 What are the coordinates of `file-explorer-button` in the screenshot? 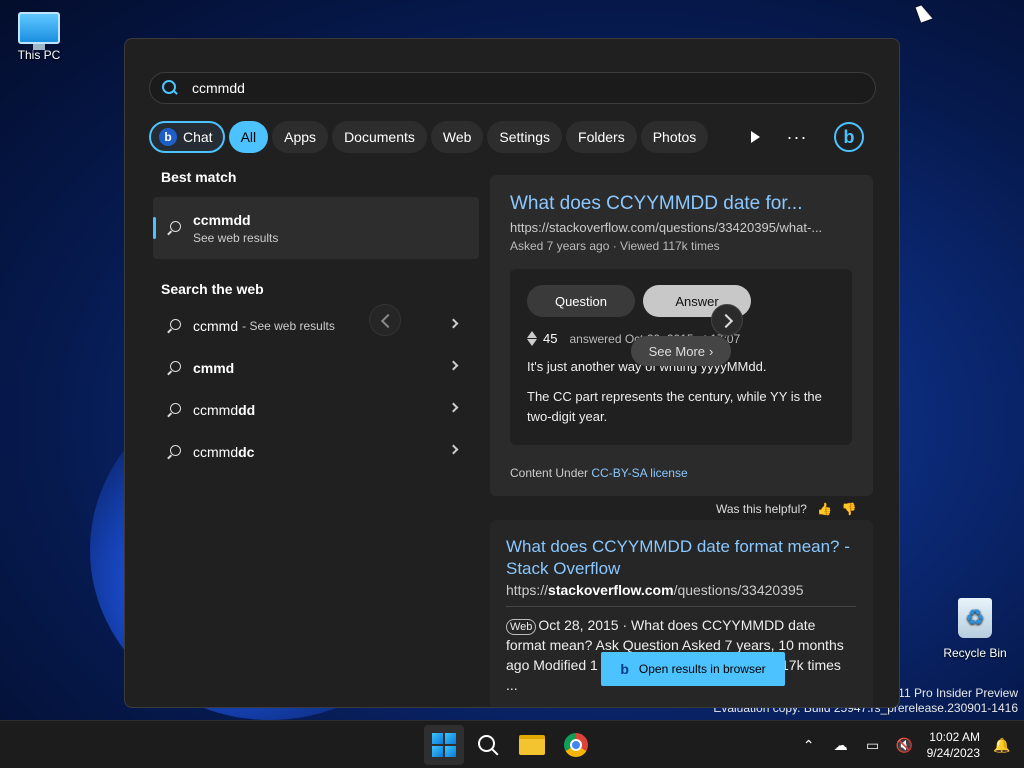 It's located at (532, 745).